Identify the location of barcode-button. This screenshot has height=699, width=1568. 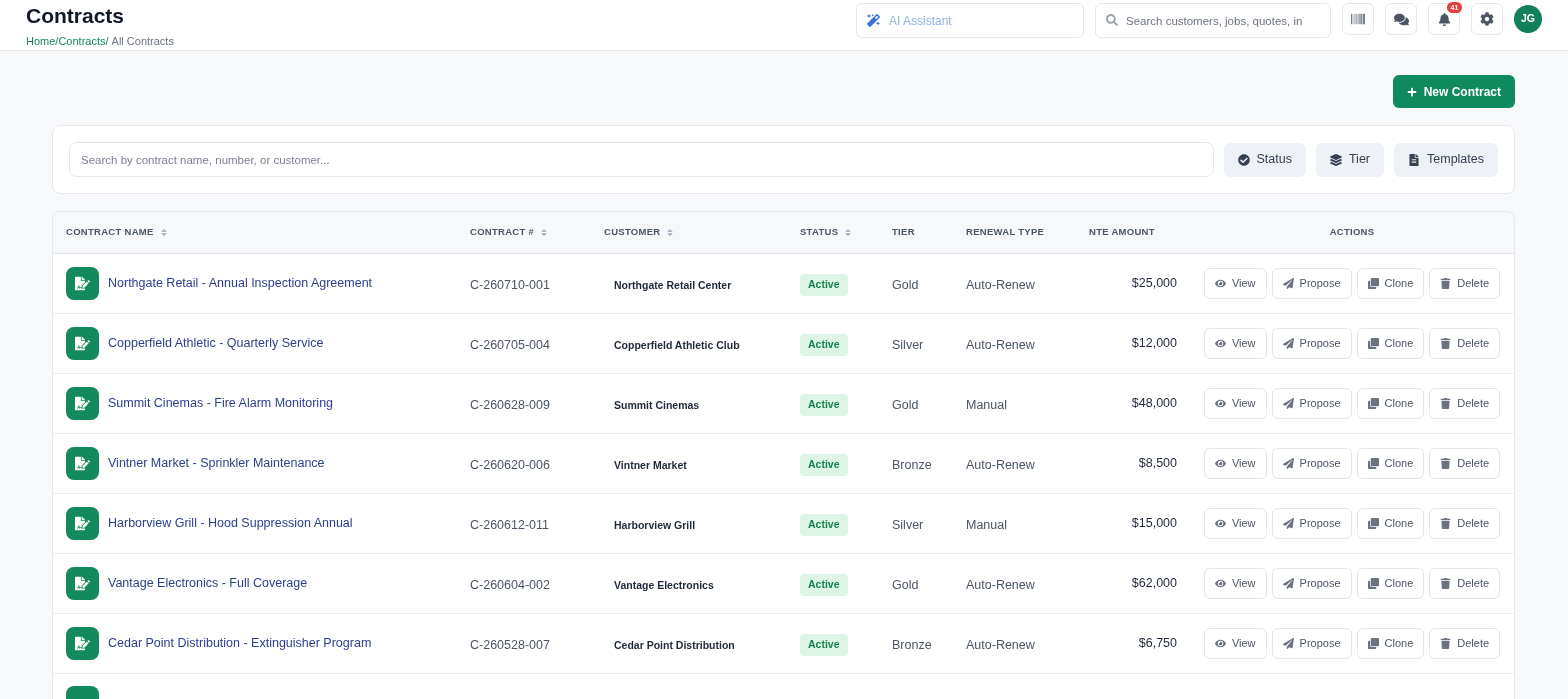
(1358, 19).